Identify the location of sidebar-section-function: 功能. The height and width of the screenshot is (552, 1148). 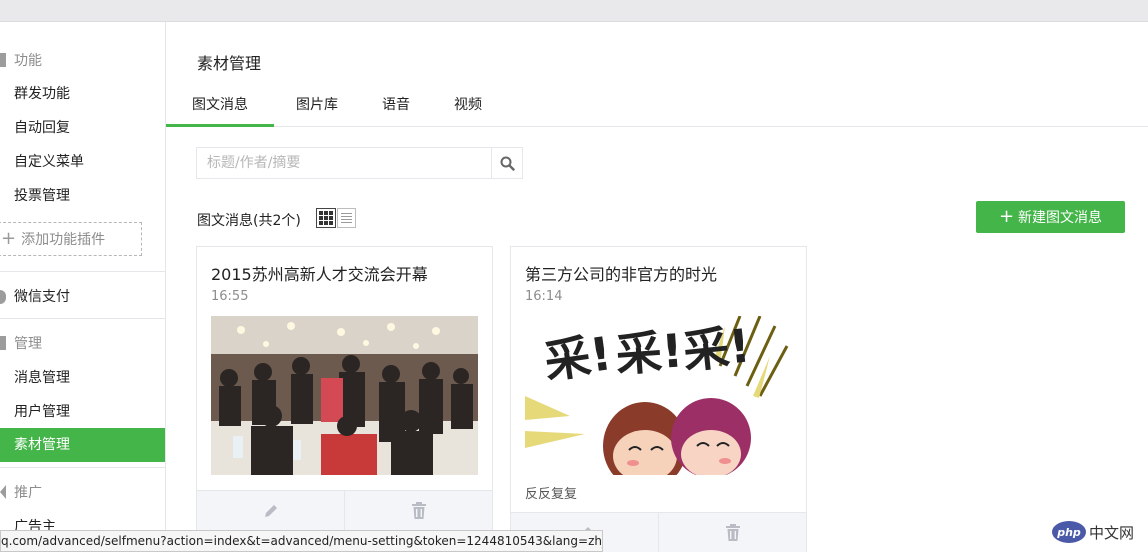
(21, 60).